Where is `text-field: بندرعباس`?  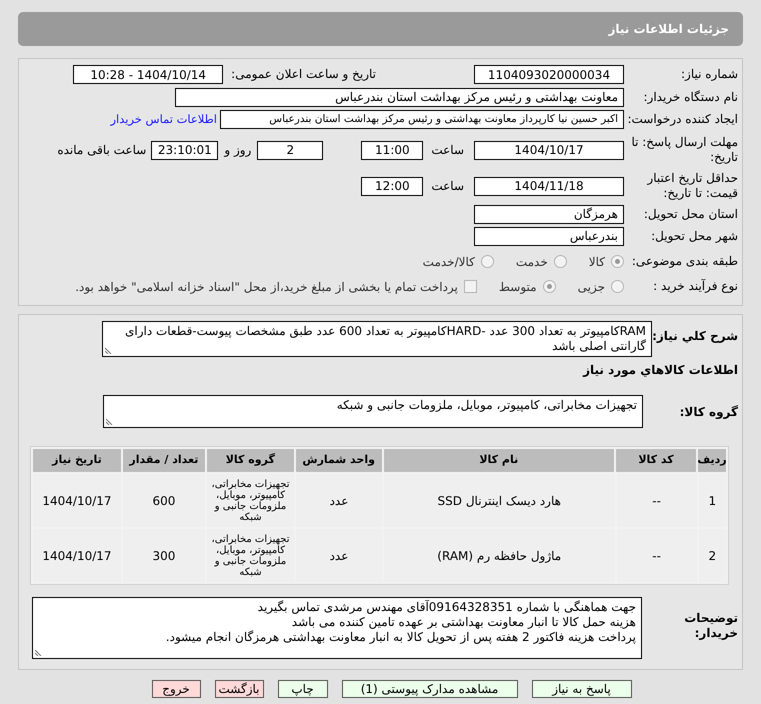 text-field: بندرعباس is located at coordinates (549, 236).